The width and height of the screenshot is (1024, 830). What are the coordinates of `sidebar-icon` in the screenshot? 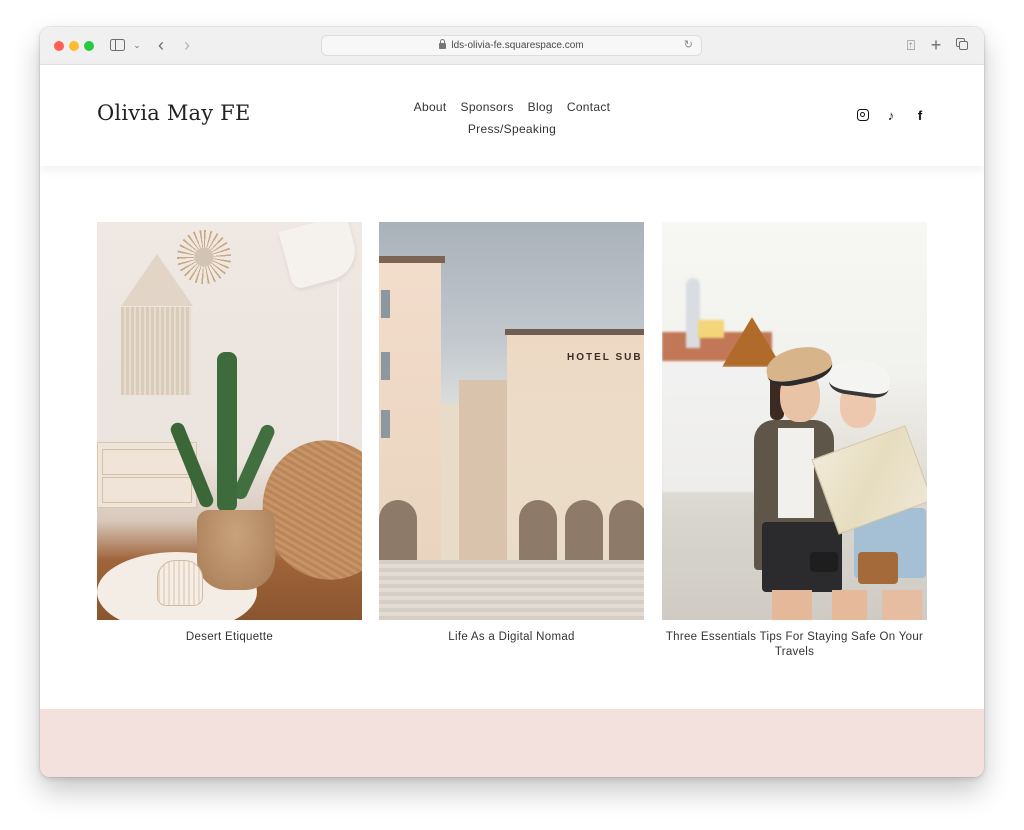 It's located at (117, 45).